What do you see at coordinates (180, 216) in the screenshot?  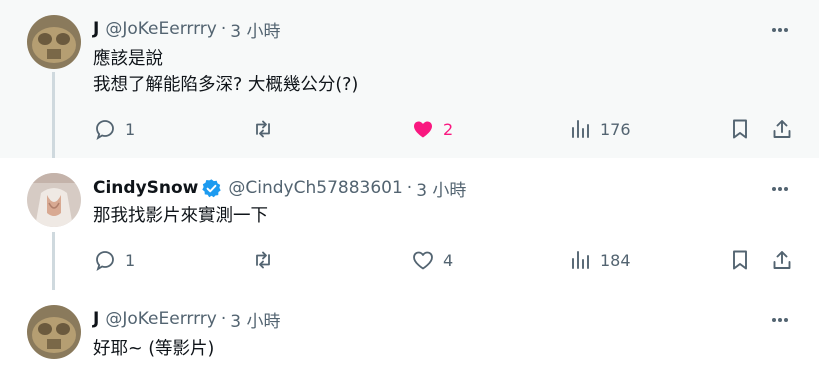 I see `tweet-text-line-1: 那我找影片來實測一下` at bounding box center [180, 216].